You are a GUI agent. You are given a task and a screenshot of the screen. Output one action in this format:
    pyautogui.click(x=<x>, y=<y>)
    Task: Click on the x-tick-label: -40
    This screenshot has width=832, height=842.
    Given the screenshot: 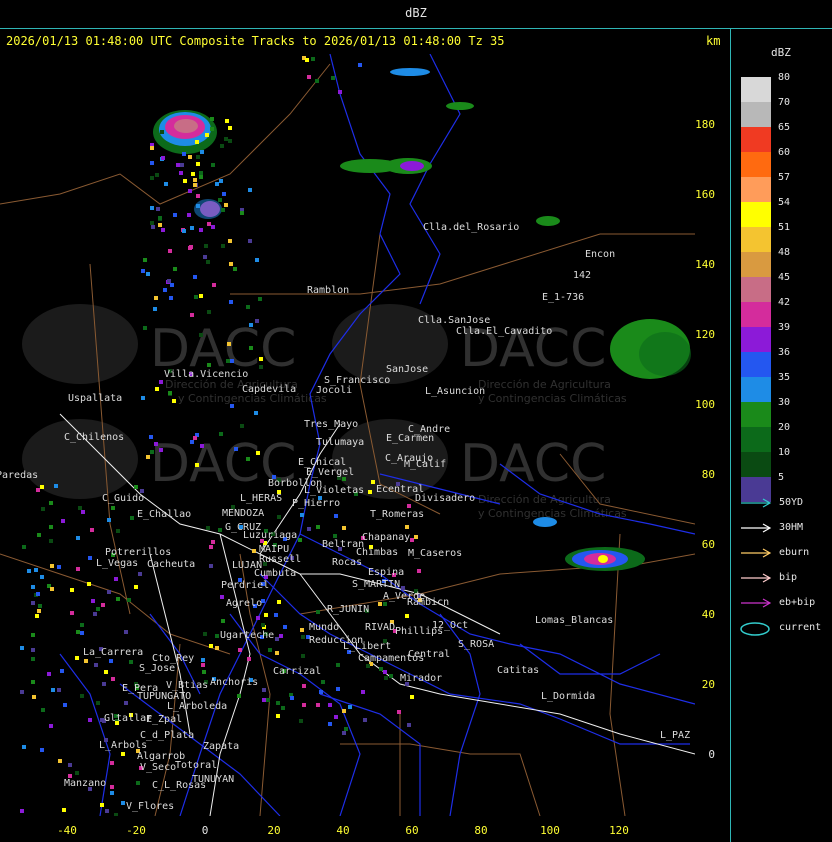 What is the action you would take?
    pyautogui.click(x=67, y=830)
    